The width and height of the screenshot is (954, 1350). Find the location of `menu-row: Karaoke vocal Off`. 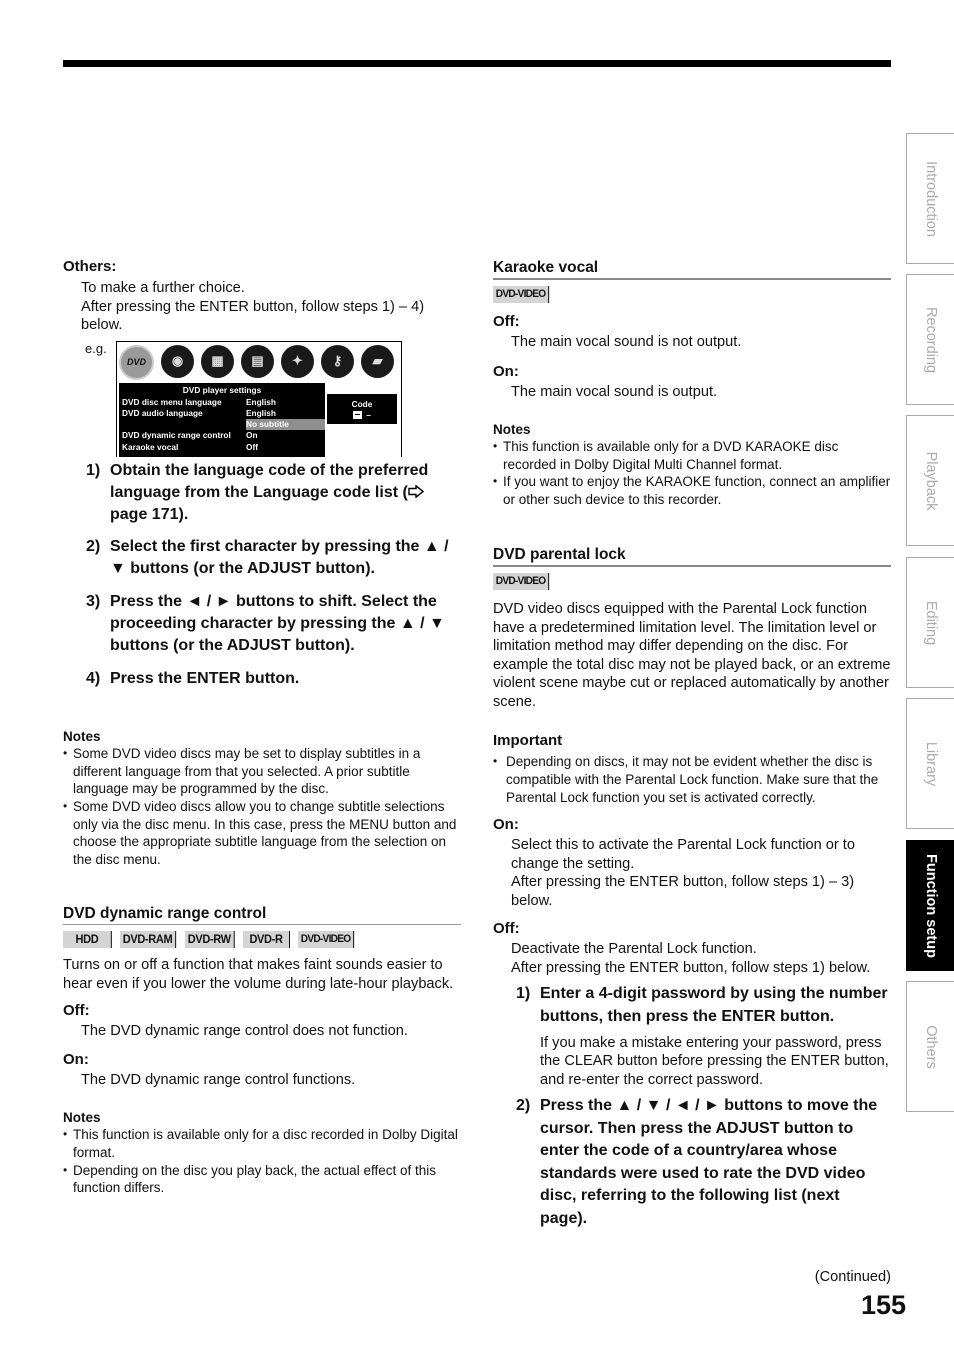

menu-row: Karaoke vocal Off is located at coordinates (222, 447).